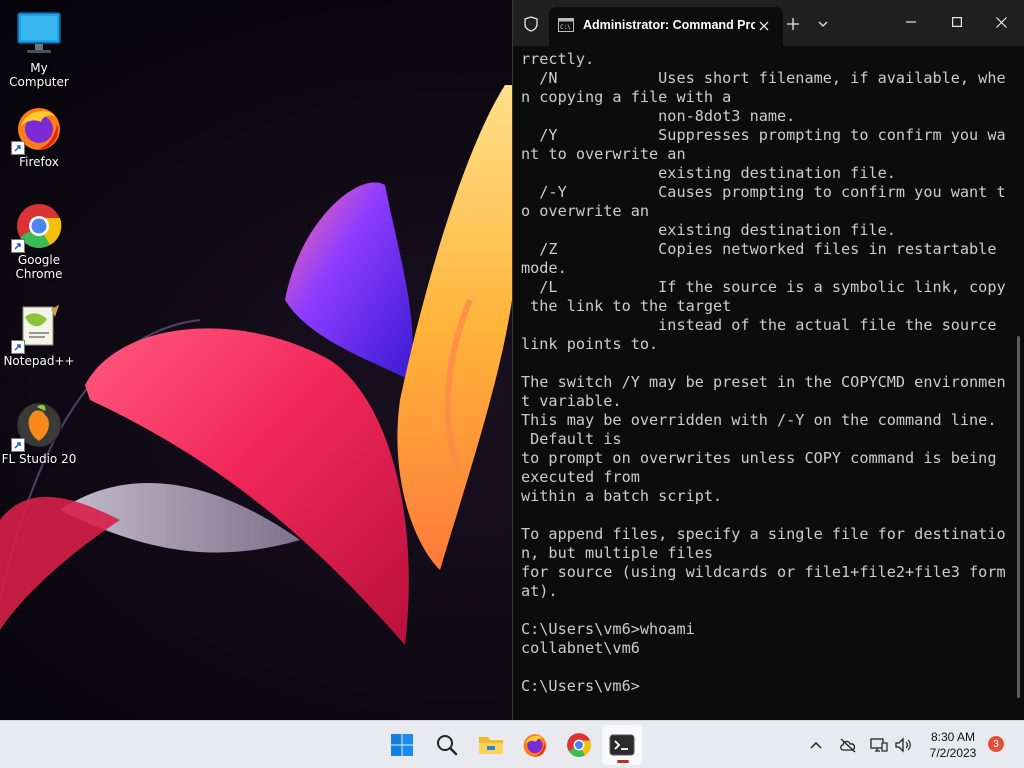  I want to click on window-close-button, so click(1001, 22).